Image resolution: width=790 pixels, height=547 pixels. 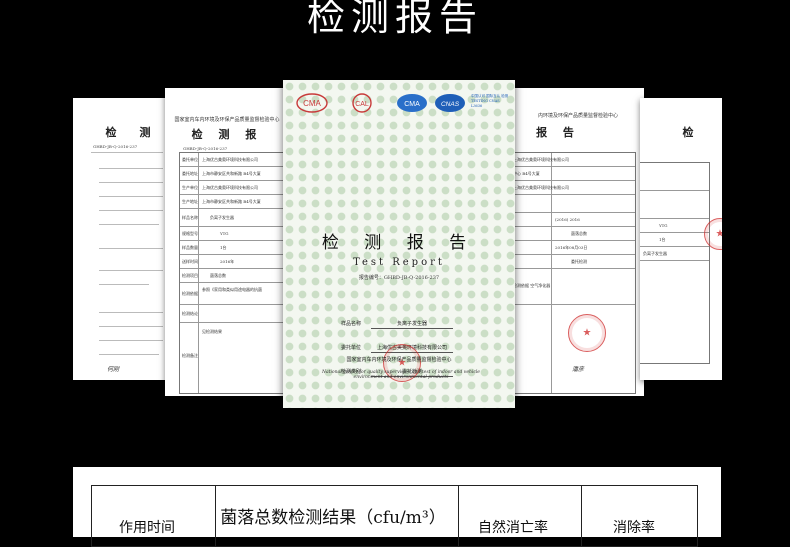 I want to click on report-page-far-right: 检 YTG 1台 负离子发生器, so click(x=681, y=239).